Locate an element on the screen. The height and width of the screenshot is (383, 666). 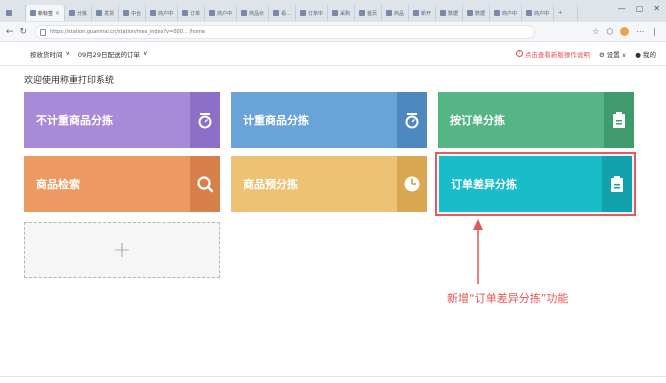
minimize-icon: — is located at coordinates (622, 8).